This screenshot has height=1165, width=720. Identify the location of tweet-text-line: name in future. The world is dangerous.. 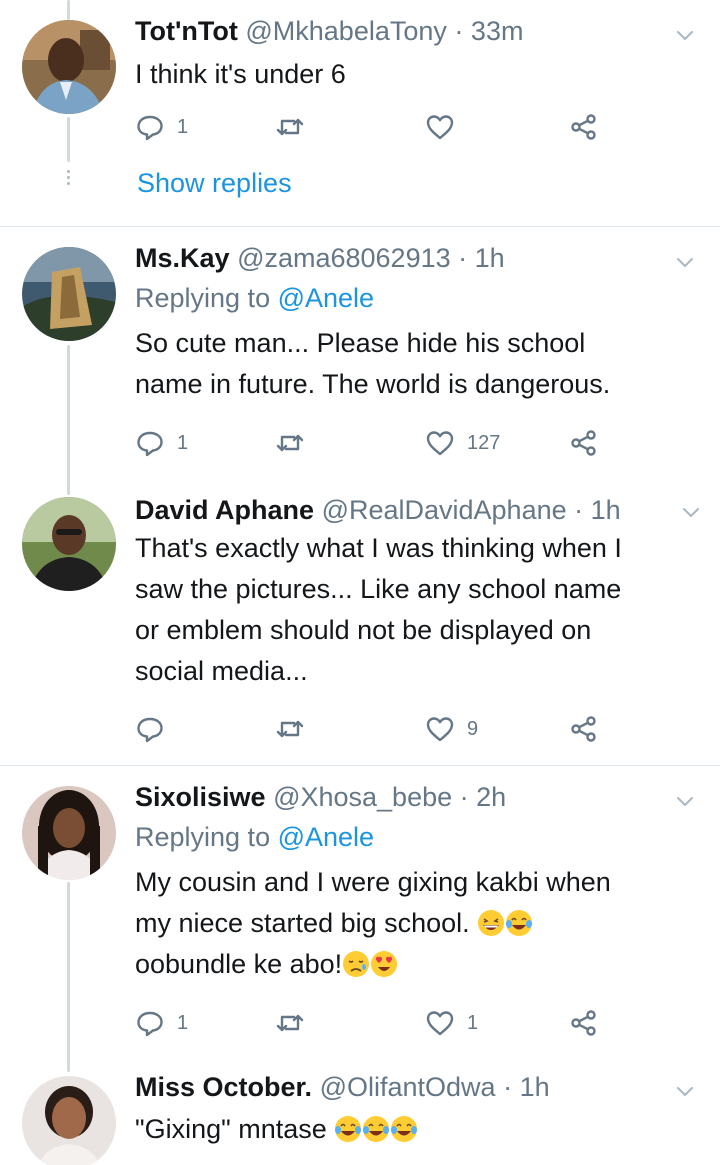
(373, 384).